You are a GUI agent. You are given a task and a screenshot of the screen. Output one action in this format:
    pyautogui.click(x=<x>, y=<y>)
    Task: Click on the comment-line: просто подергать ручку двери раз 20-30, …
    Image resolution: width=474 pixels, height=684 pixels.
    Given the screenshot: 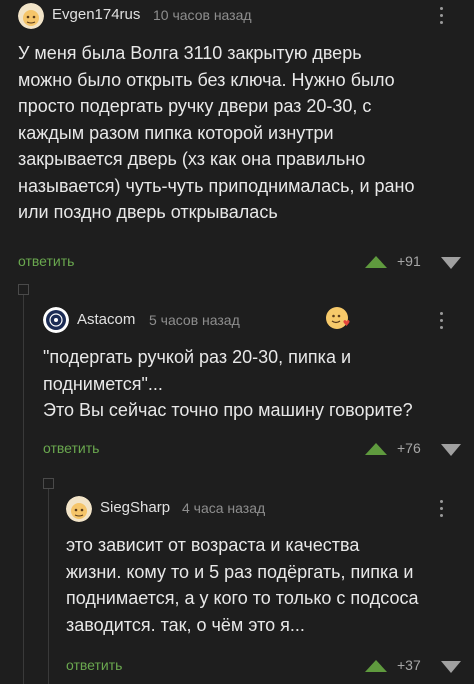 What is the action you would take?
    pyautogui.click(x=195, y=106)
    